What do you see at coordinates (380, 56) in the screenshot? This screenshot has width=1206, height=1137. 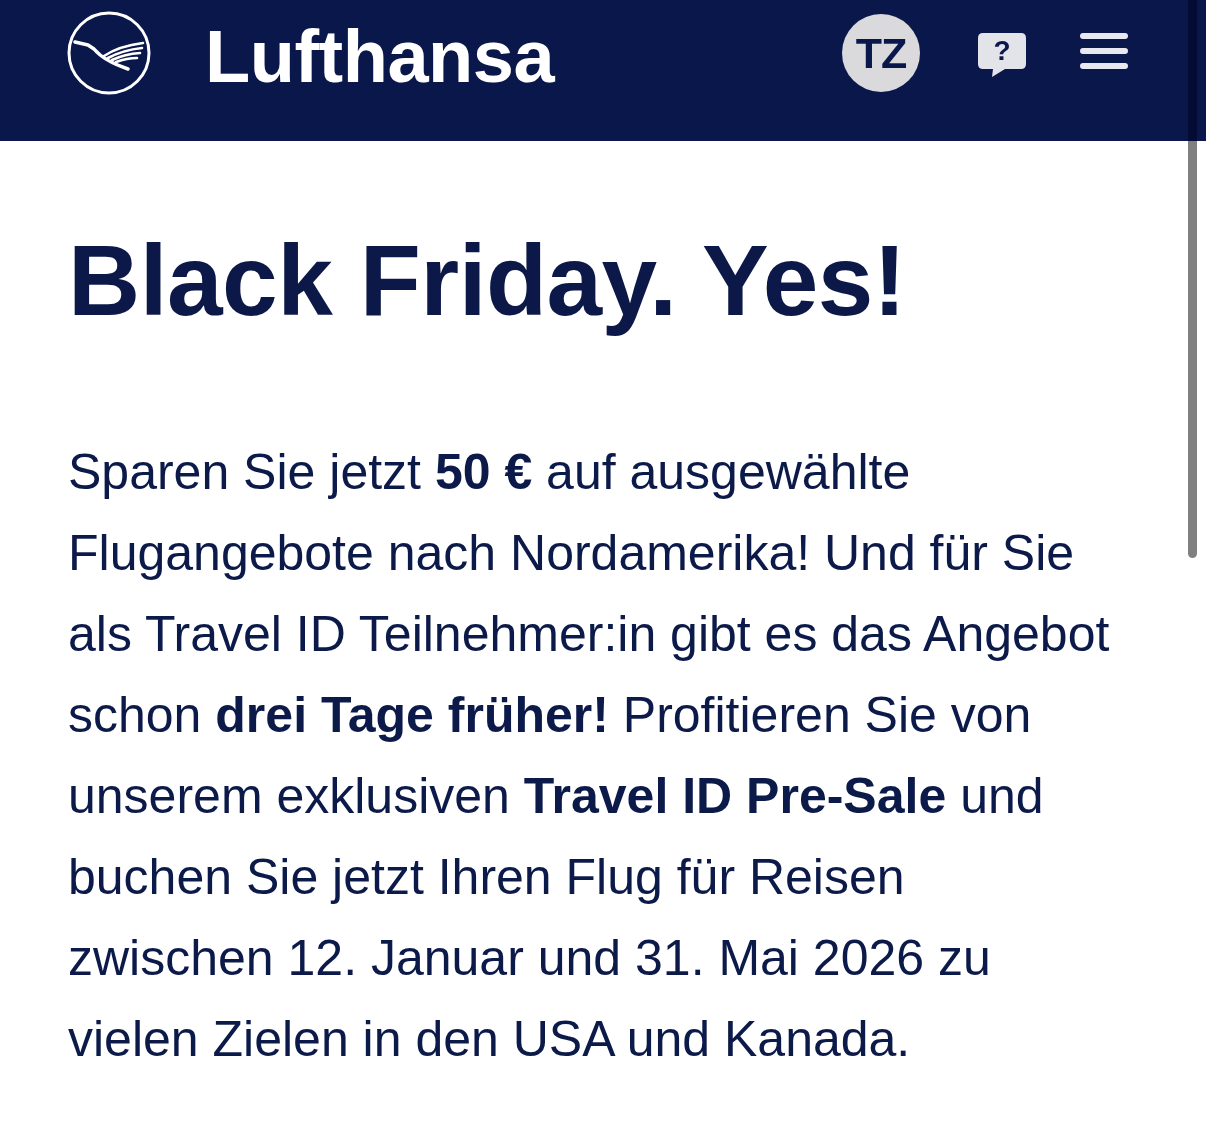 I see `brand-name: Lufthansa` at bounding box center [380, 56].